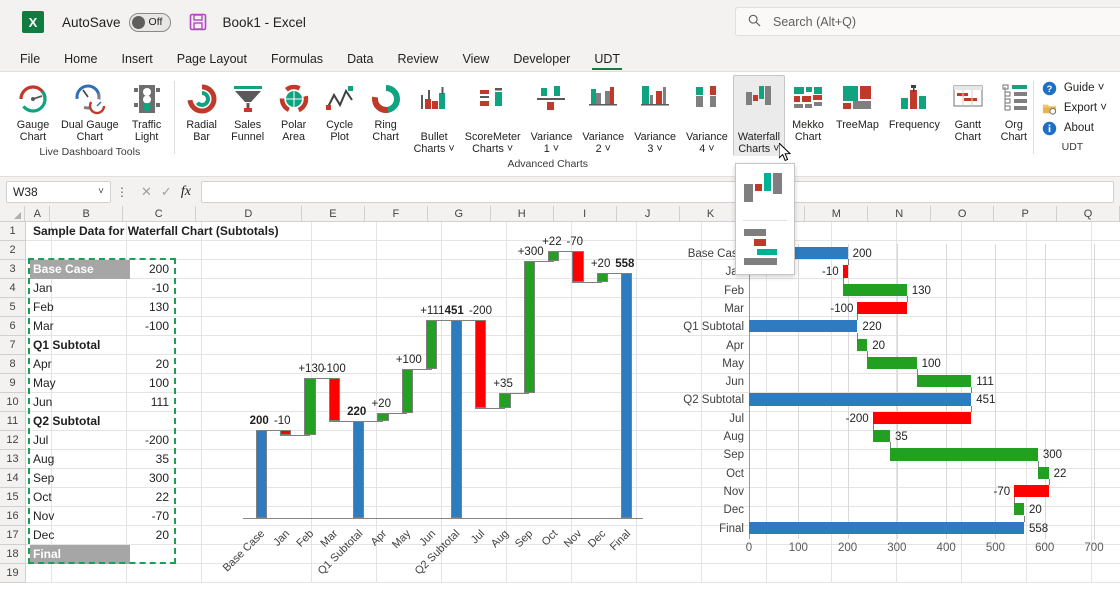  I want to click on cell-B6: Mar, so click(43, 326).